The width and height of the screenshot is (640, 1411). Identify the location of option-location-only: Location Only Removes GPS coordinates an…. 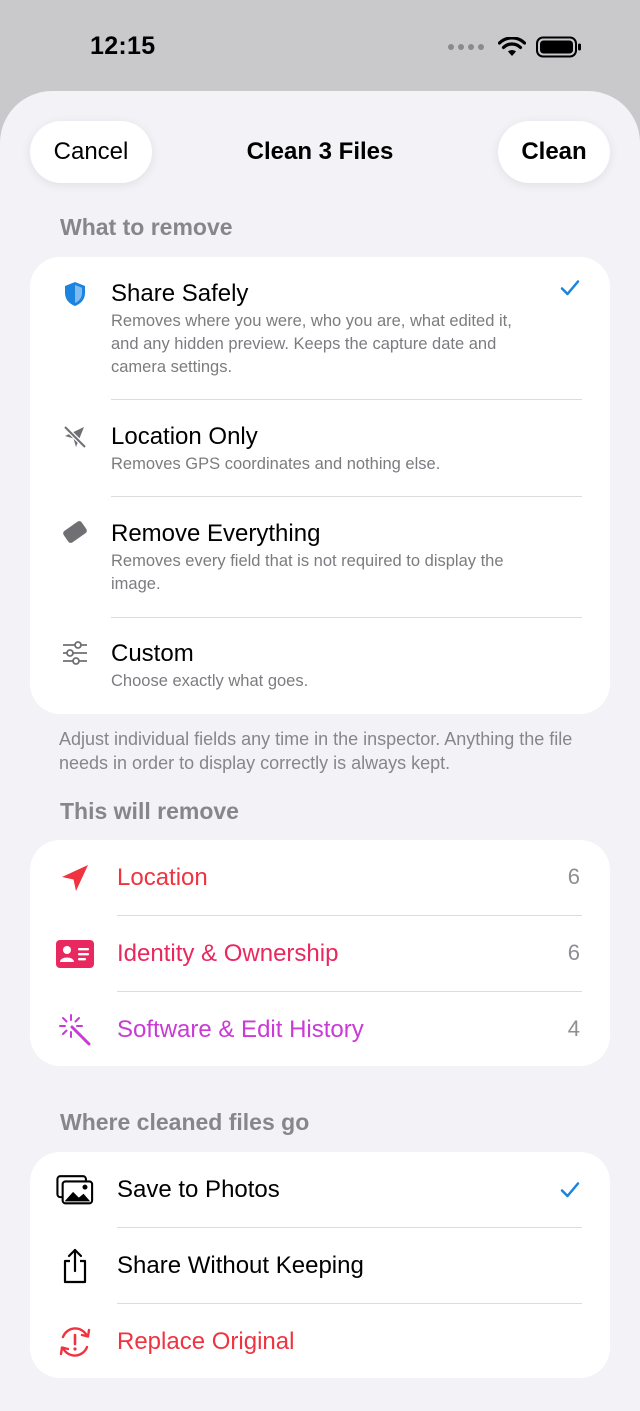
(320, 448).